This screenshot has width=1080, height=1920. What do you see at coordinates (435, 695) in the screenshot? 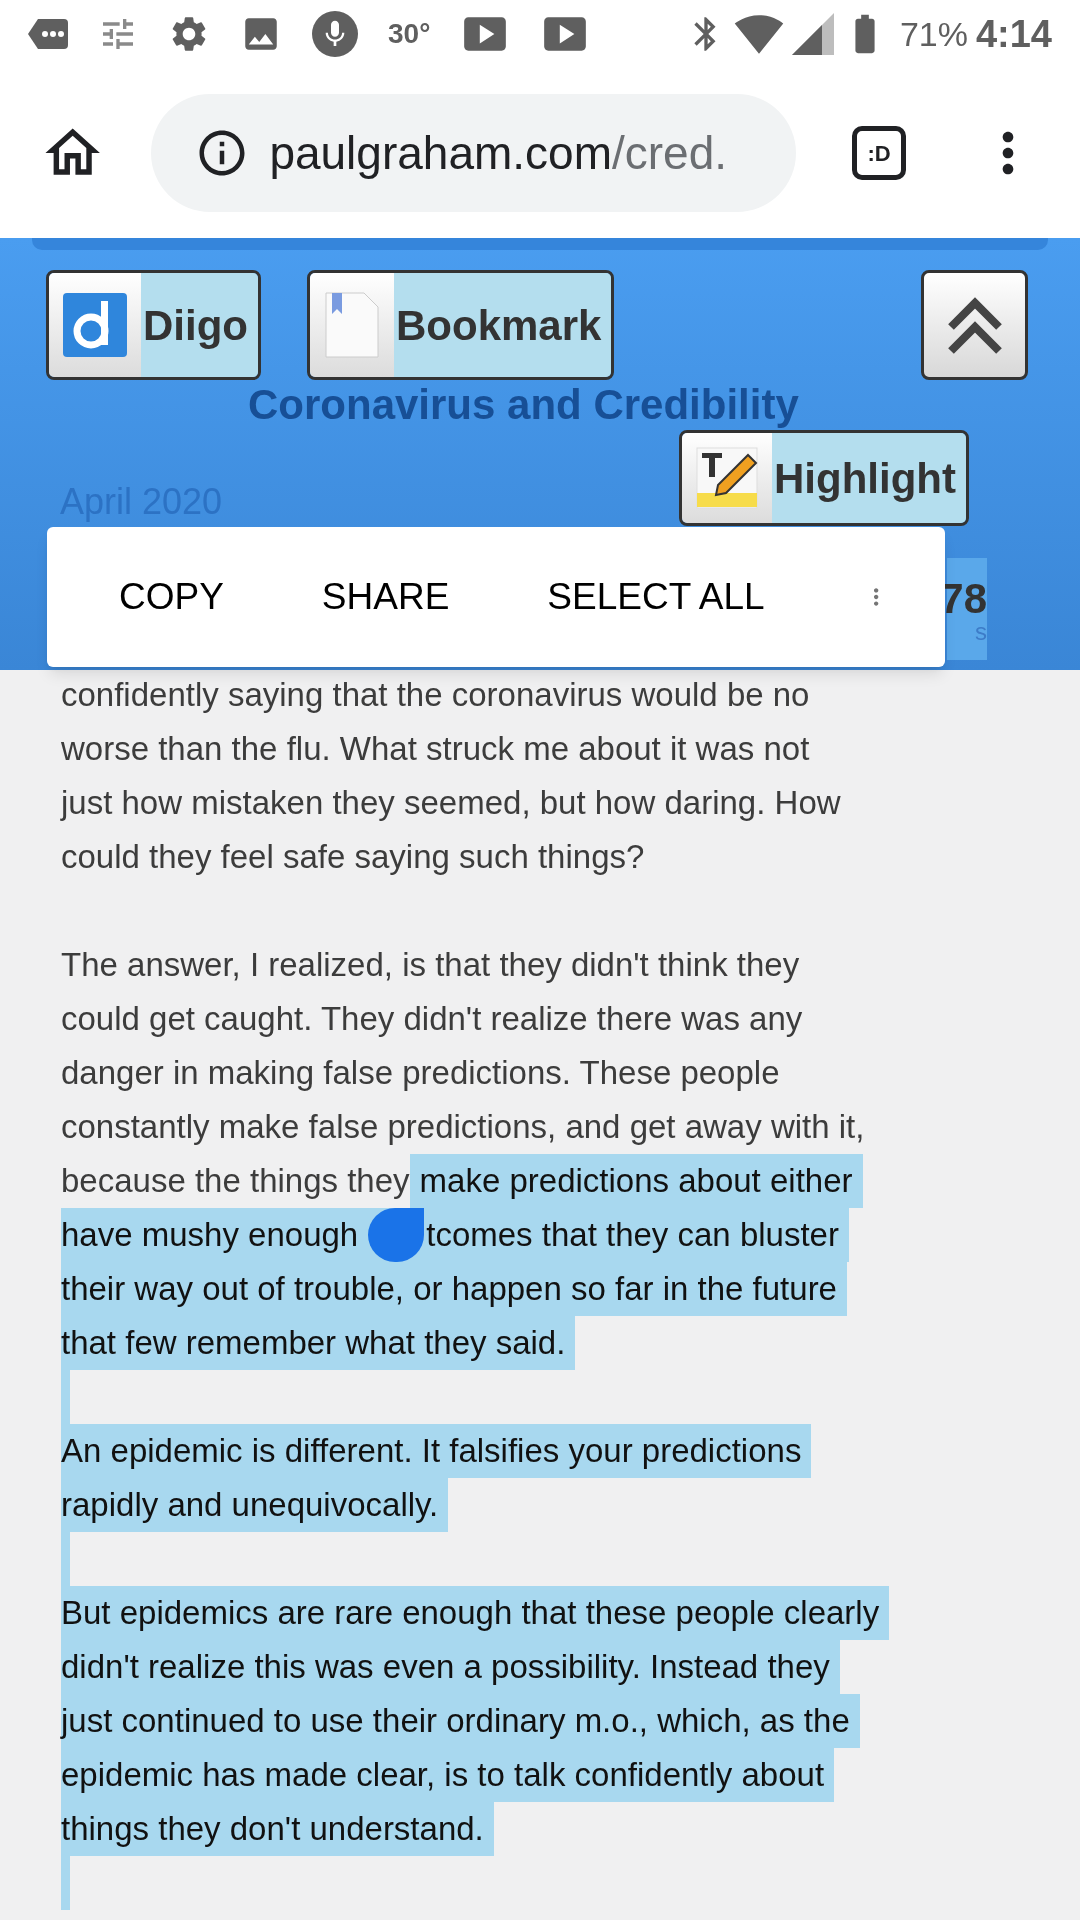
I see `body-text: confidently saying that the coronavirus would be no` at bounding box center [435, 695].